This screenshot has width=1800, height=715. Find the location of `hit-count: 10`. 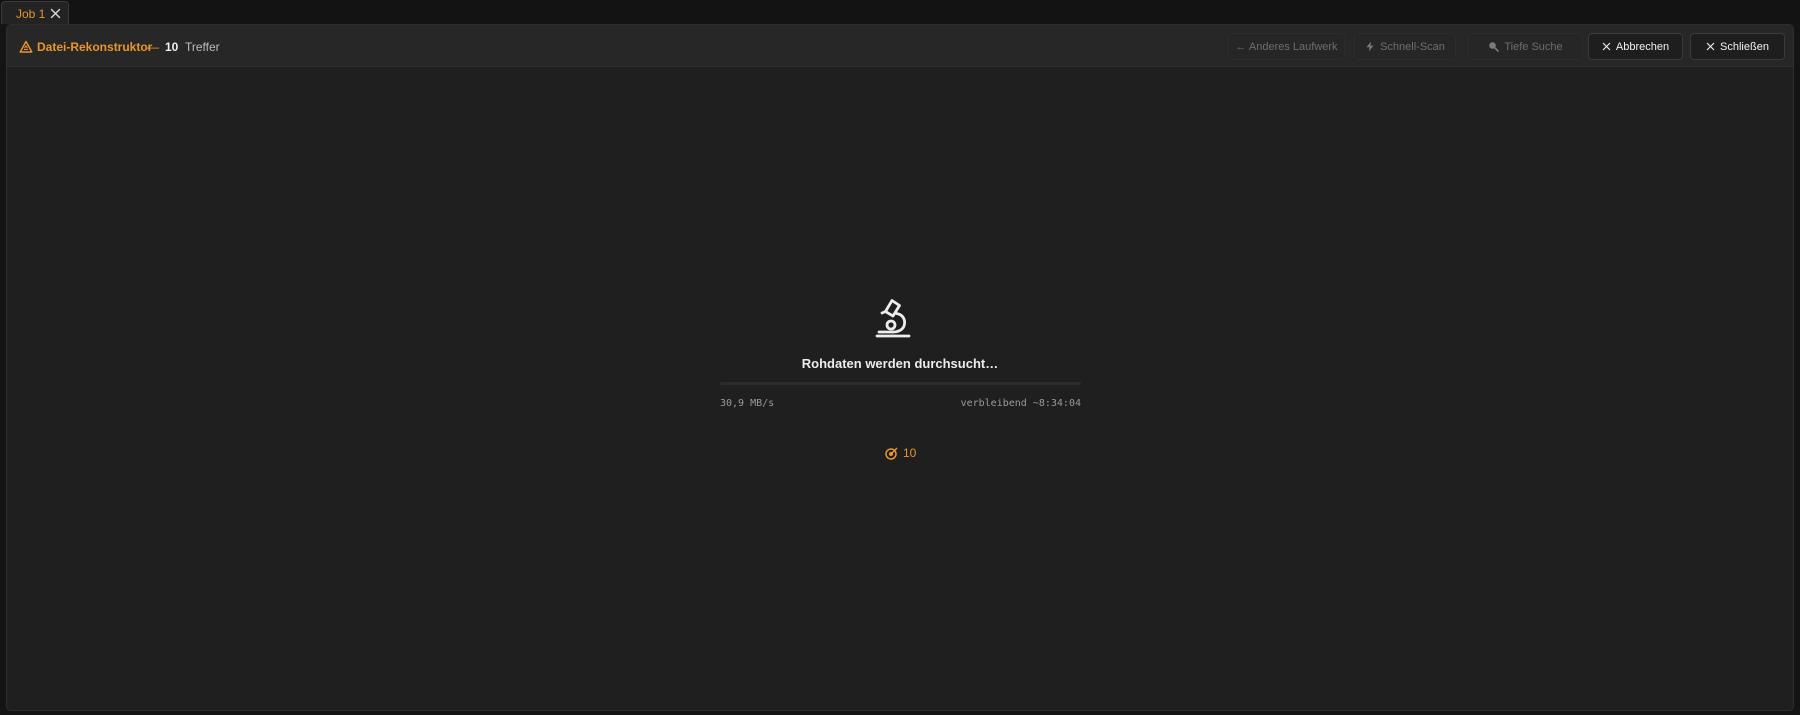

hit-count: 10 is located at coordinates (172, 47).